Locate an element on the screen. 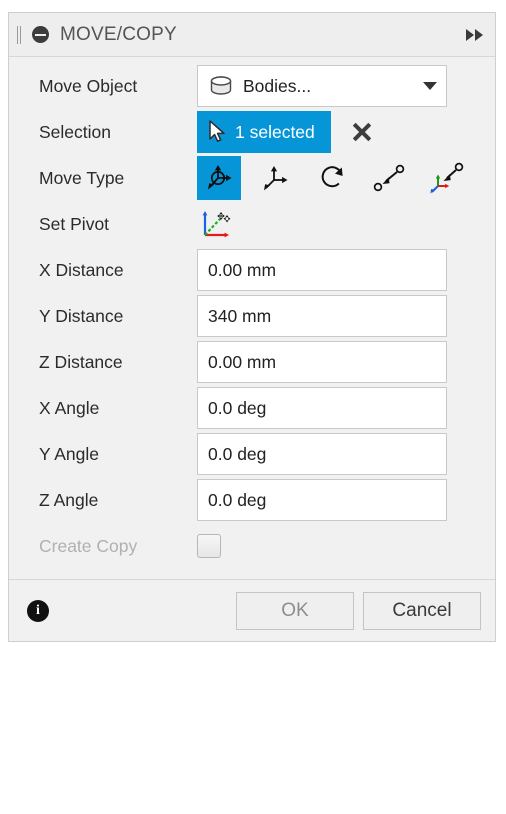  row-set-pivot: Set Pivot is located at coordinates (252, 224).